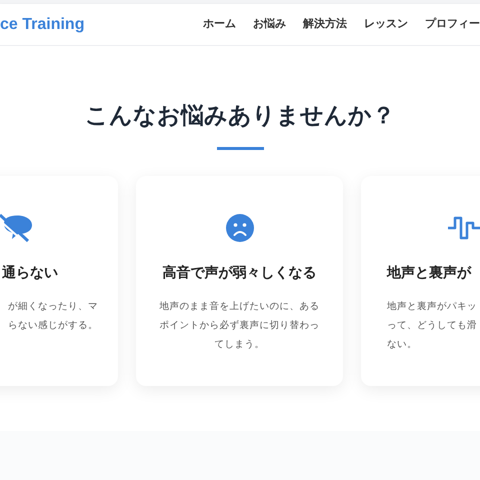 The height and width of the screenshot is (480, 480). I want to click on nav-link: レッスン, so click(386, 24).